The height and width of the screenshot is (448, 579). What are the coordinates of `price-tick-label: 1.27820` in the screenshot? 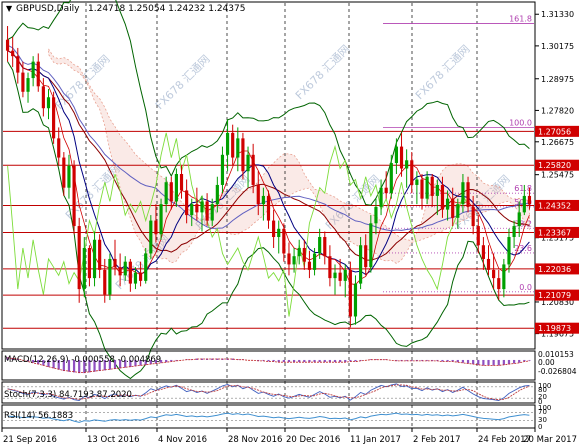 It's located at (557, 110).